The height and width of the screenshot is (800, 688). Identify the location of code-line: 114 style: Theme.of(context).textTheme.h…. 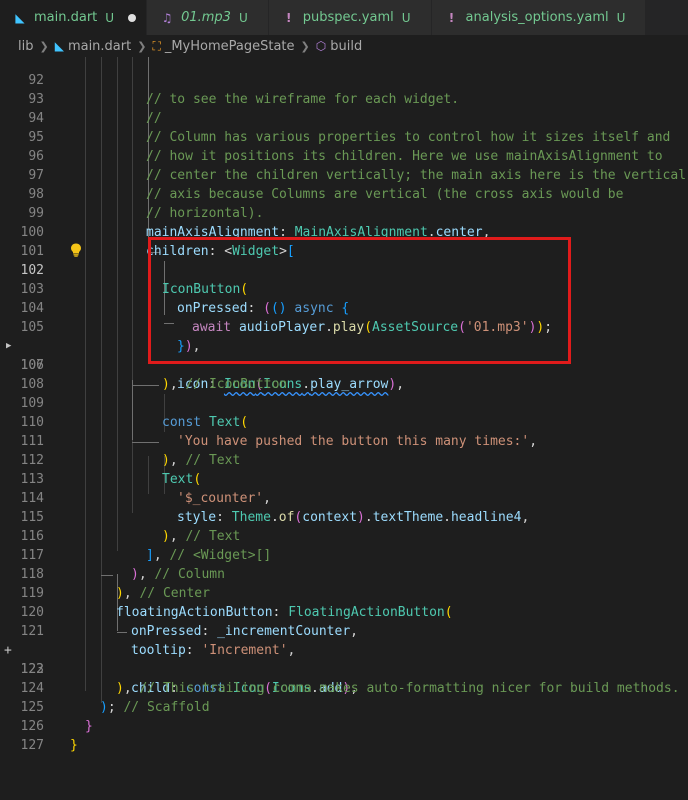
(344, 497).